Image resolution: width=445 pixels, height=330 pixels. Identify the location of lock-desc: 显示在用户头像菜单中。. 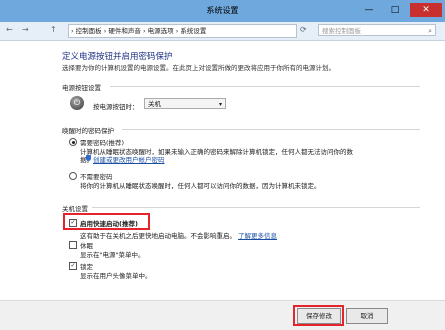
(116, 276).